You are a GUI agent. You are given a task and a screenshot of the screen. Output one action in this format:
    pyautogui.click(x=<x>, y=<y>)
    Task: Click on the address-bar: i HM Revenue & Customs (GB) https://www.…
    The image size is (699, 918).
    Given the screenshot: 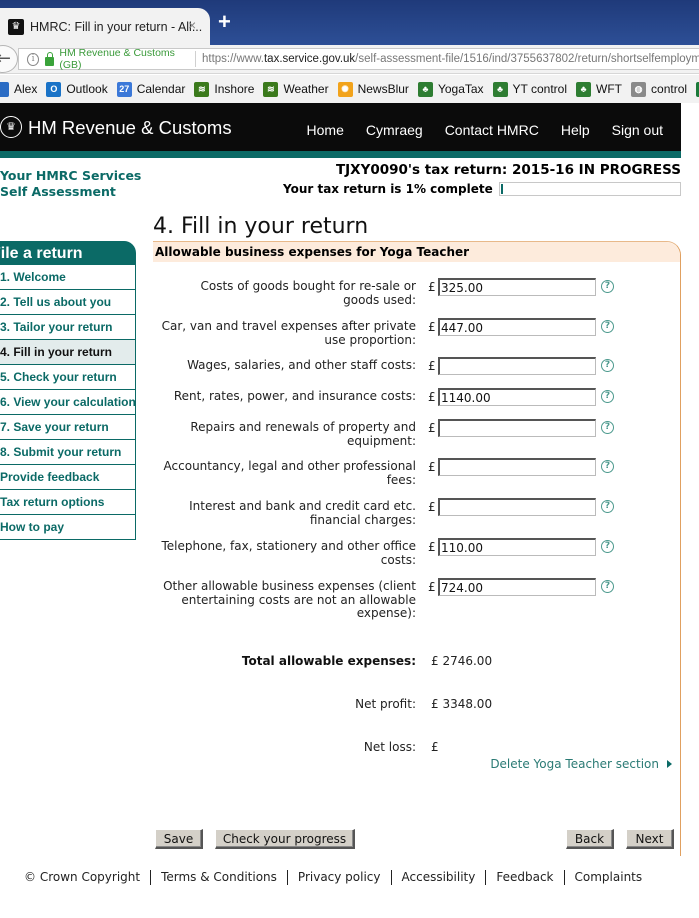 What is the action you would take?
    pyautogui.click(x=358, y=59)
    